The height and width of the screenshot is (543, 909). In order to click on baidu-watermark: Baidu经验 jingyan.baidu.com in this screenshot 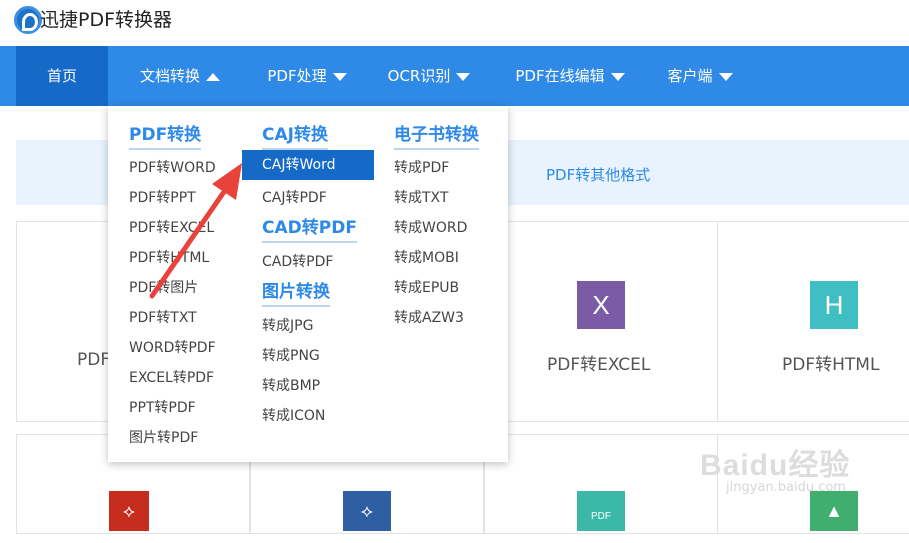, I will do `click(775, 467)`.